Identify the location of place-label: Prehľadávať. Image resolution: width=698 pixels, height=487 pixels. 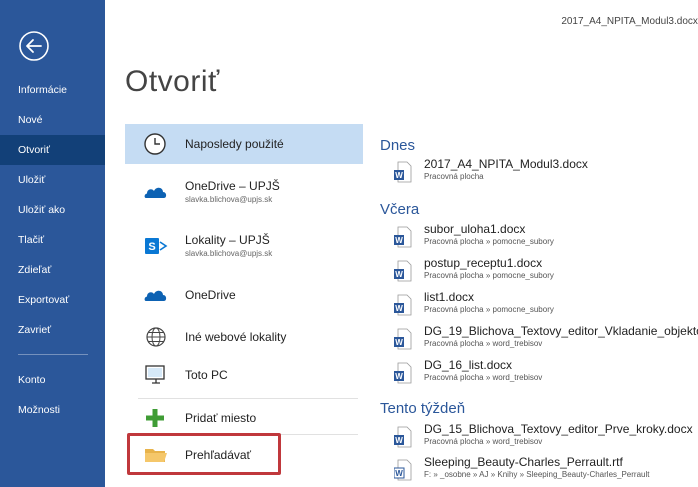
(218, 455).